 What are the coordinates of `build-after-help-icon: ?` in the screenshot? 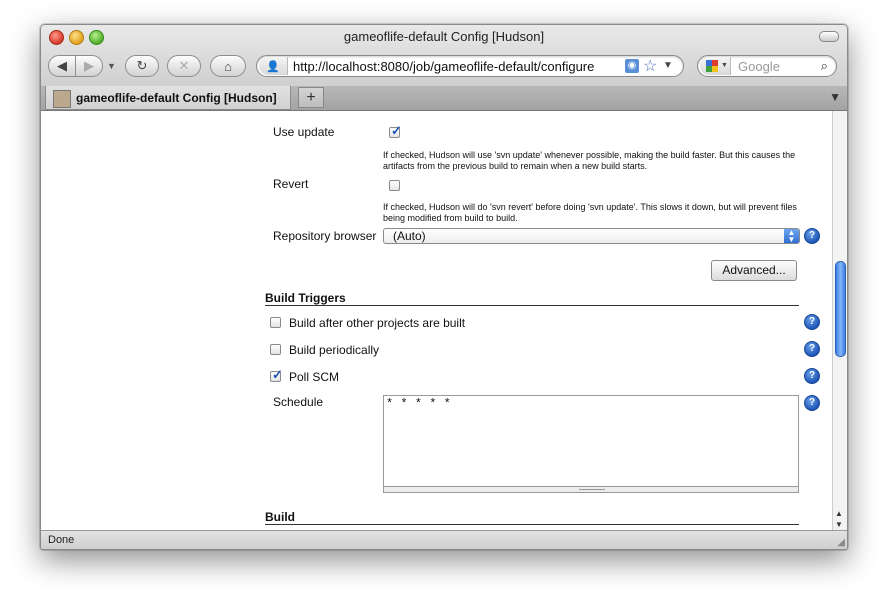 It's located at (812, 322).